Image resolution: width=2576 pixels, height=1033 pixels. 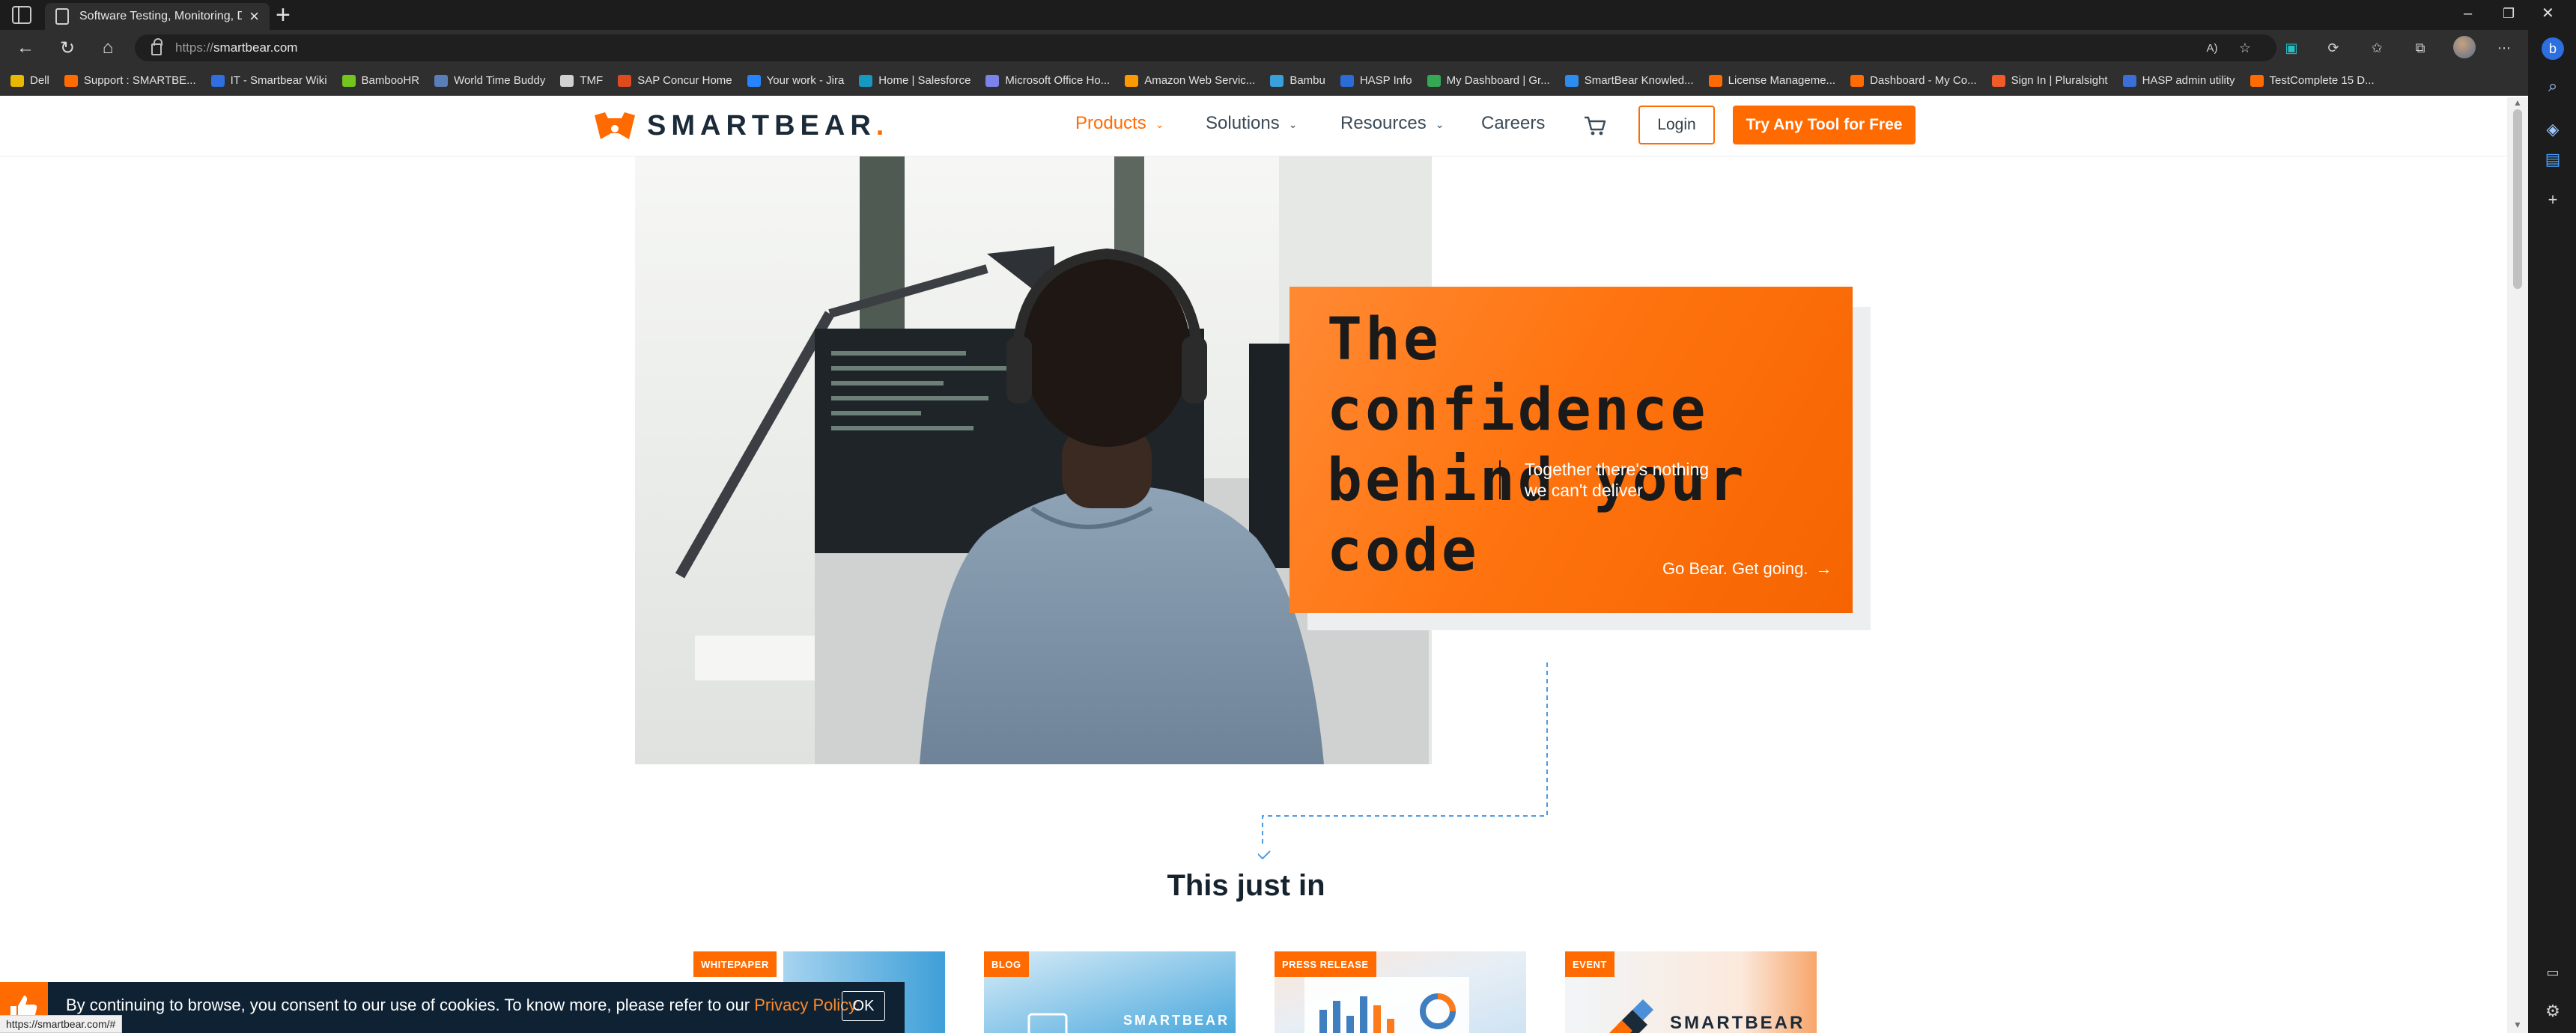 What do you see at coordinates (805, 80) in the screenshot?
I see `bookmark-label: Your work - Jira` at bounding box center [805, 80].